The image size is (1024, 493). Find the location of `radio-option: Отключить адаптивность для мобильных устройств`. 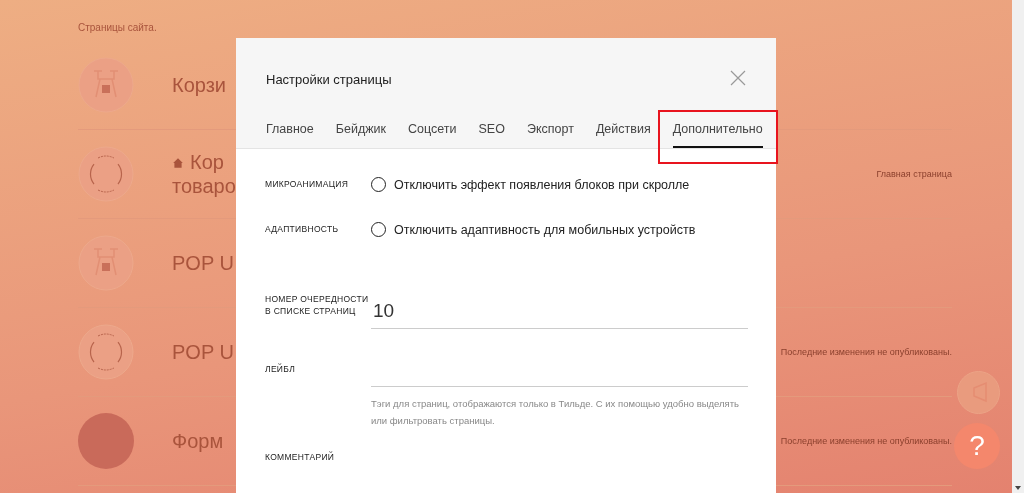

radio-option: Отключить адаптивность для мобильных устройств is located at coordinates (533, 229).